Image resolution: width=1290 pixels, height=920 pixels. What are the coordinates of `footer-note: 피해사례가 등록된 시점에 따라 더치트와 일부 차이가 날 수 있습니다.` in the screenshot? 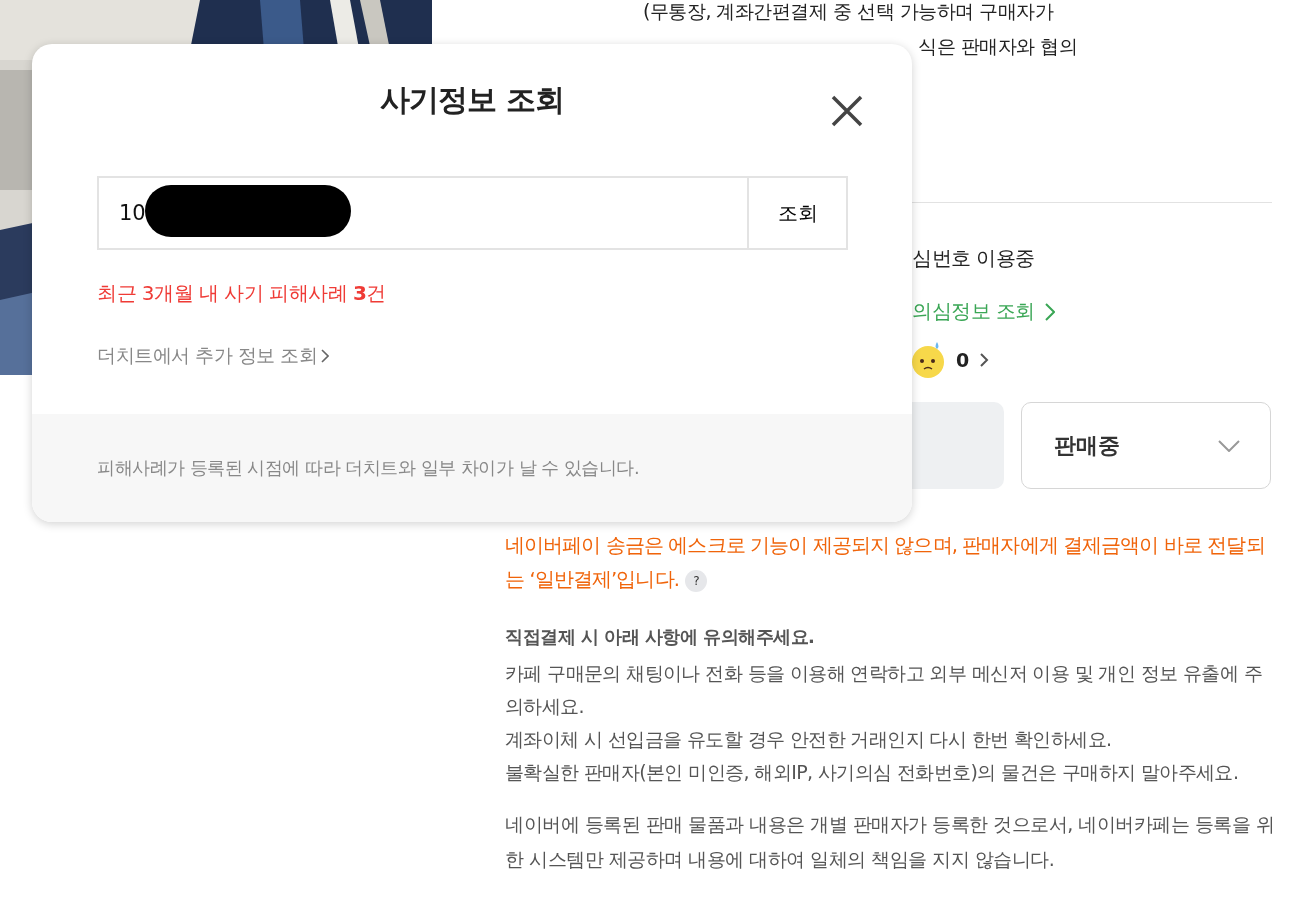 It's located at (368, 468).